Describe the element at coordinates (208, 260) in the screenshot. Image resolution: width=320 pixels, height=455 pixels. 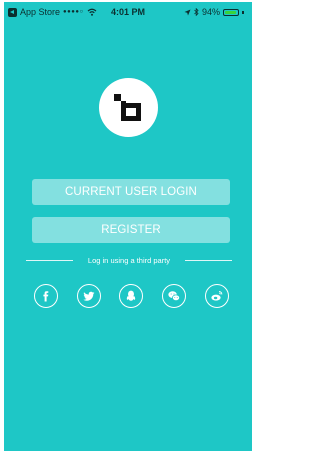
I see `divider-line-right` at that location.